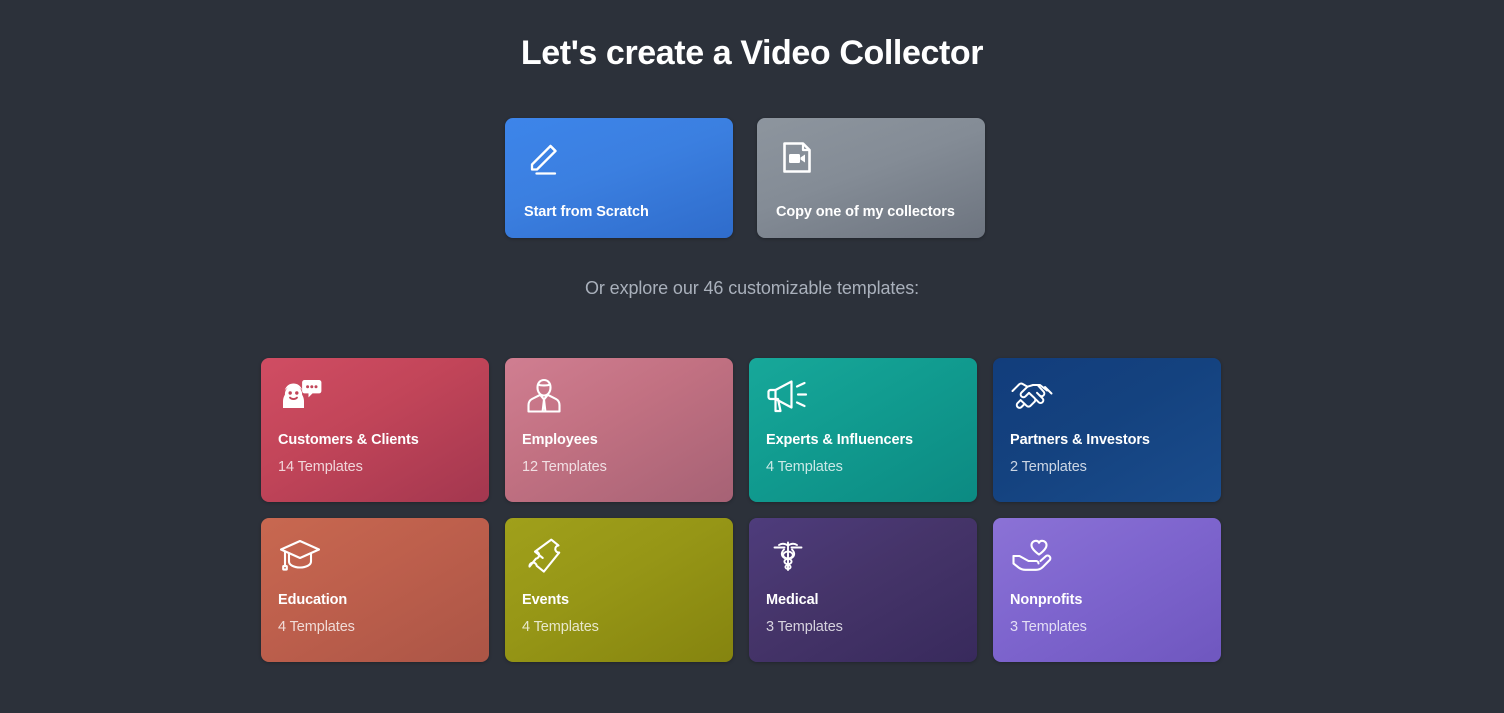 The height and width of the screenshot is (713, 1504). Describe the element at coordinates (1032, 396) in the screenshot. I see `handshake-icon` at that location.